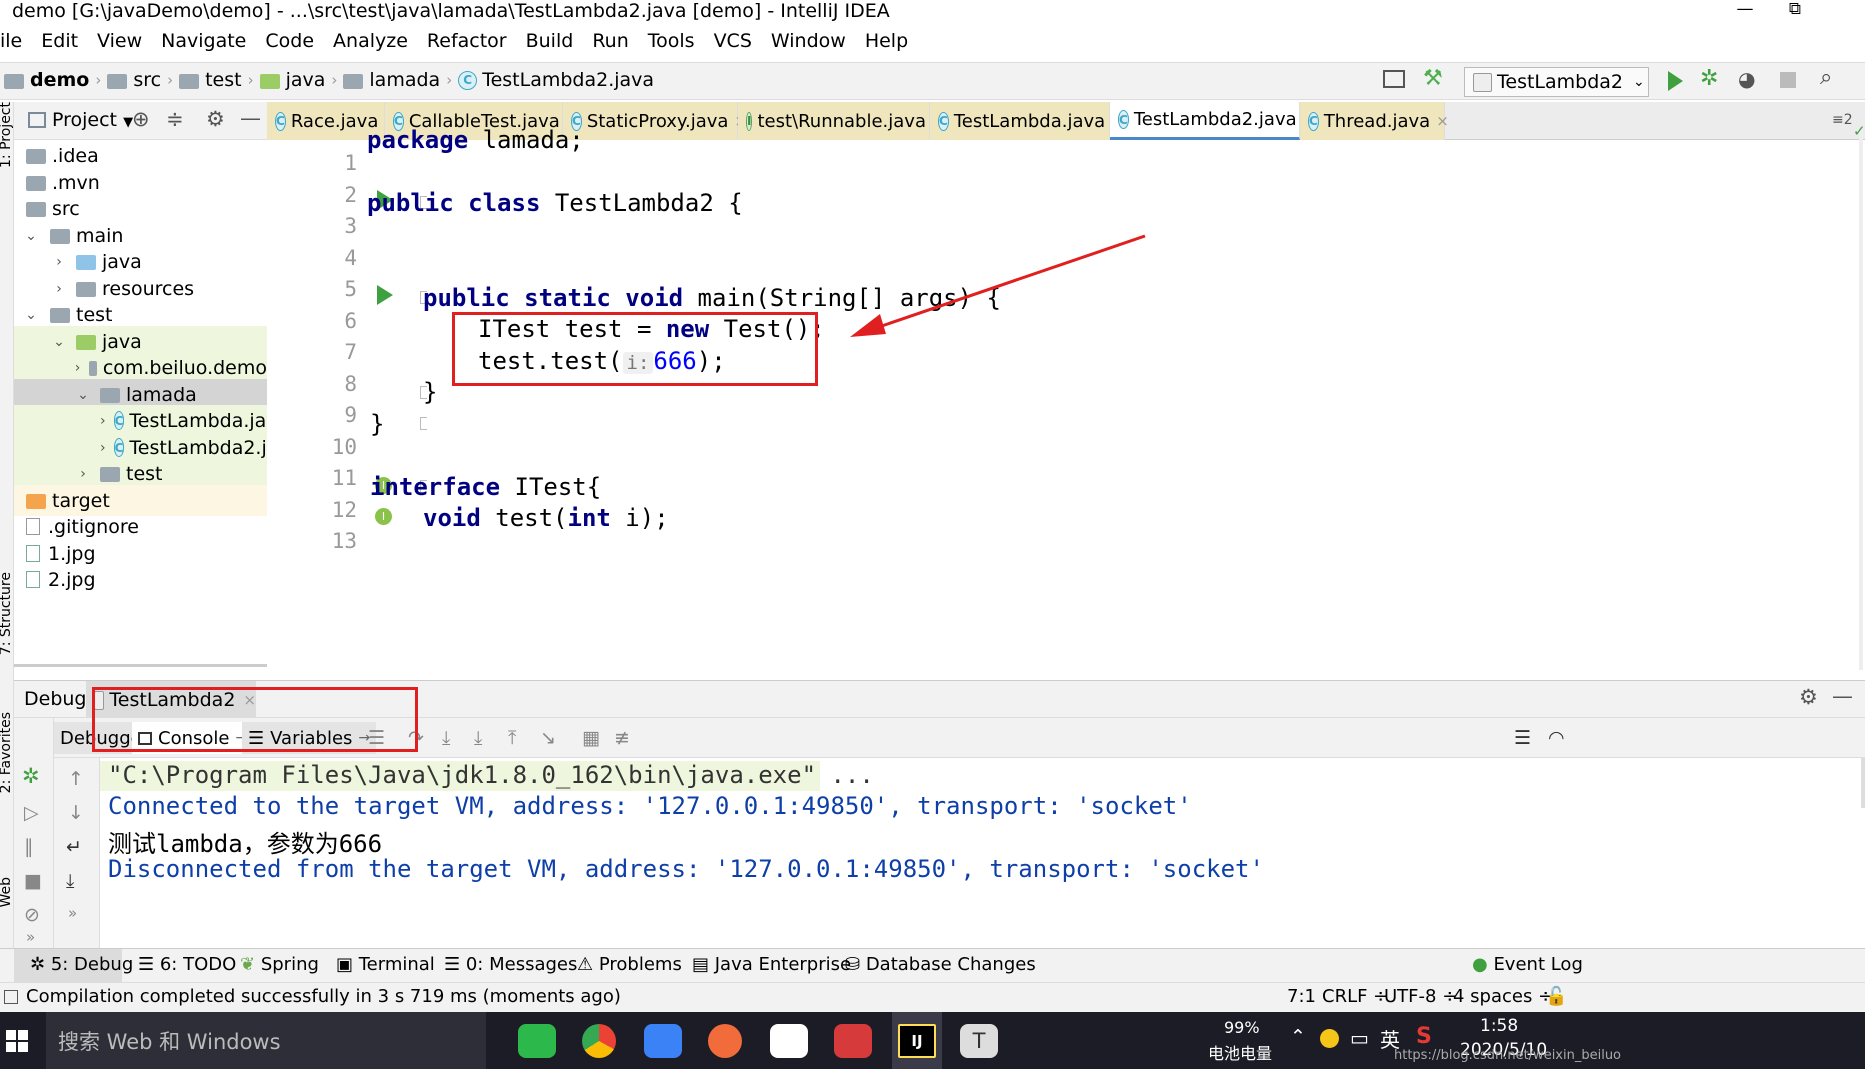 Image resolution: width=1865 pixels, height=1069 pixels. I want to click on stop-icon: ■, so click(33, 881).